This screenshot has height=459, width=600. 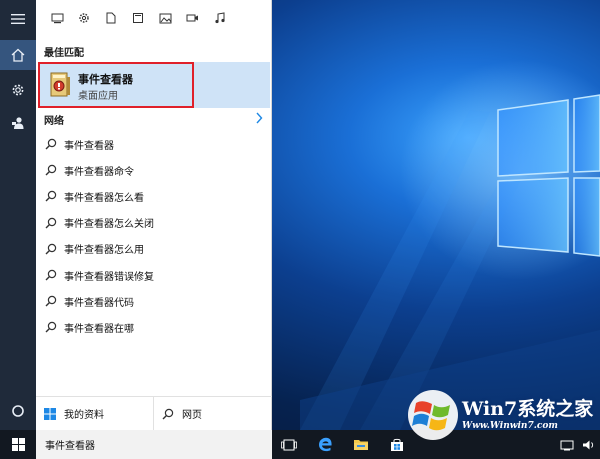 I want to click on suggestion-item: 事件查看器怎么看, so click(x=154, y=196).